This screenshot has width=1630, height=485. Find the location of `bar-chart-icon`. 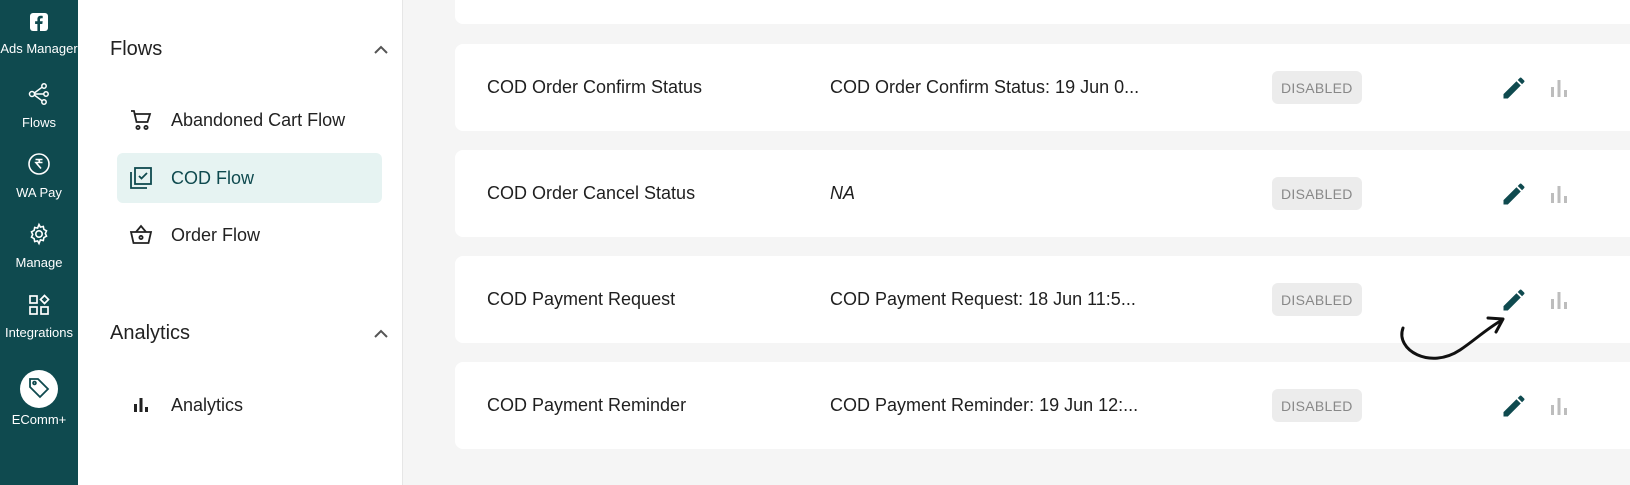

bar-chart-icon is located at coordinates (141, 405).